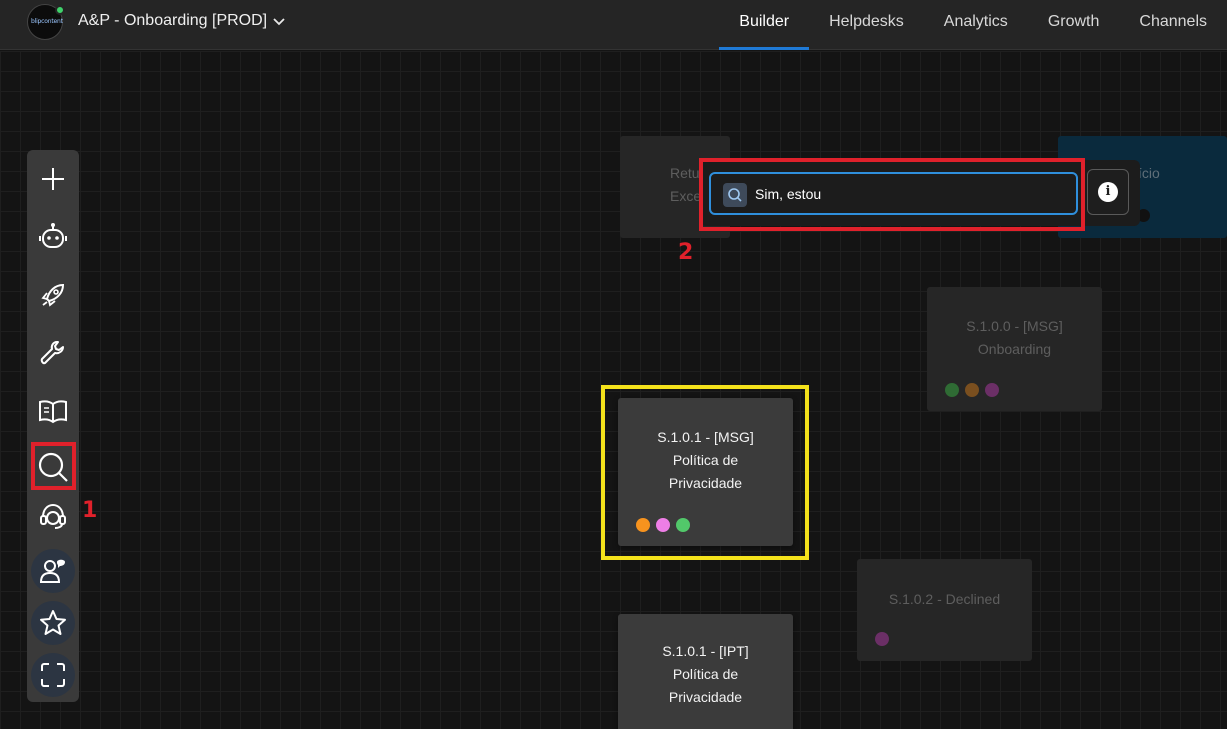  I want to click on tag-dot-green, so click(952, 390).